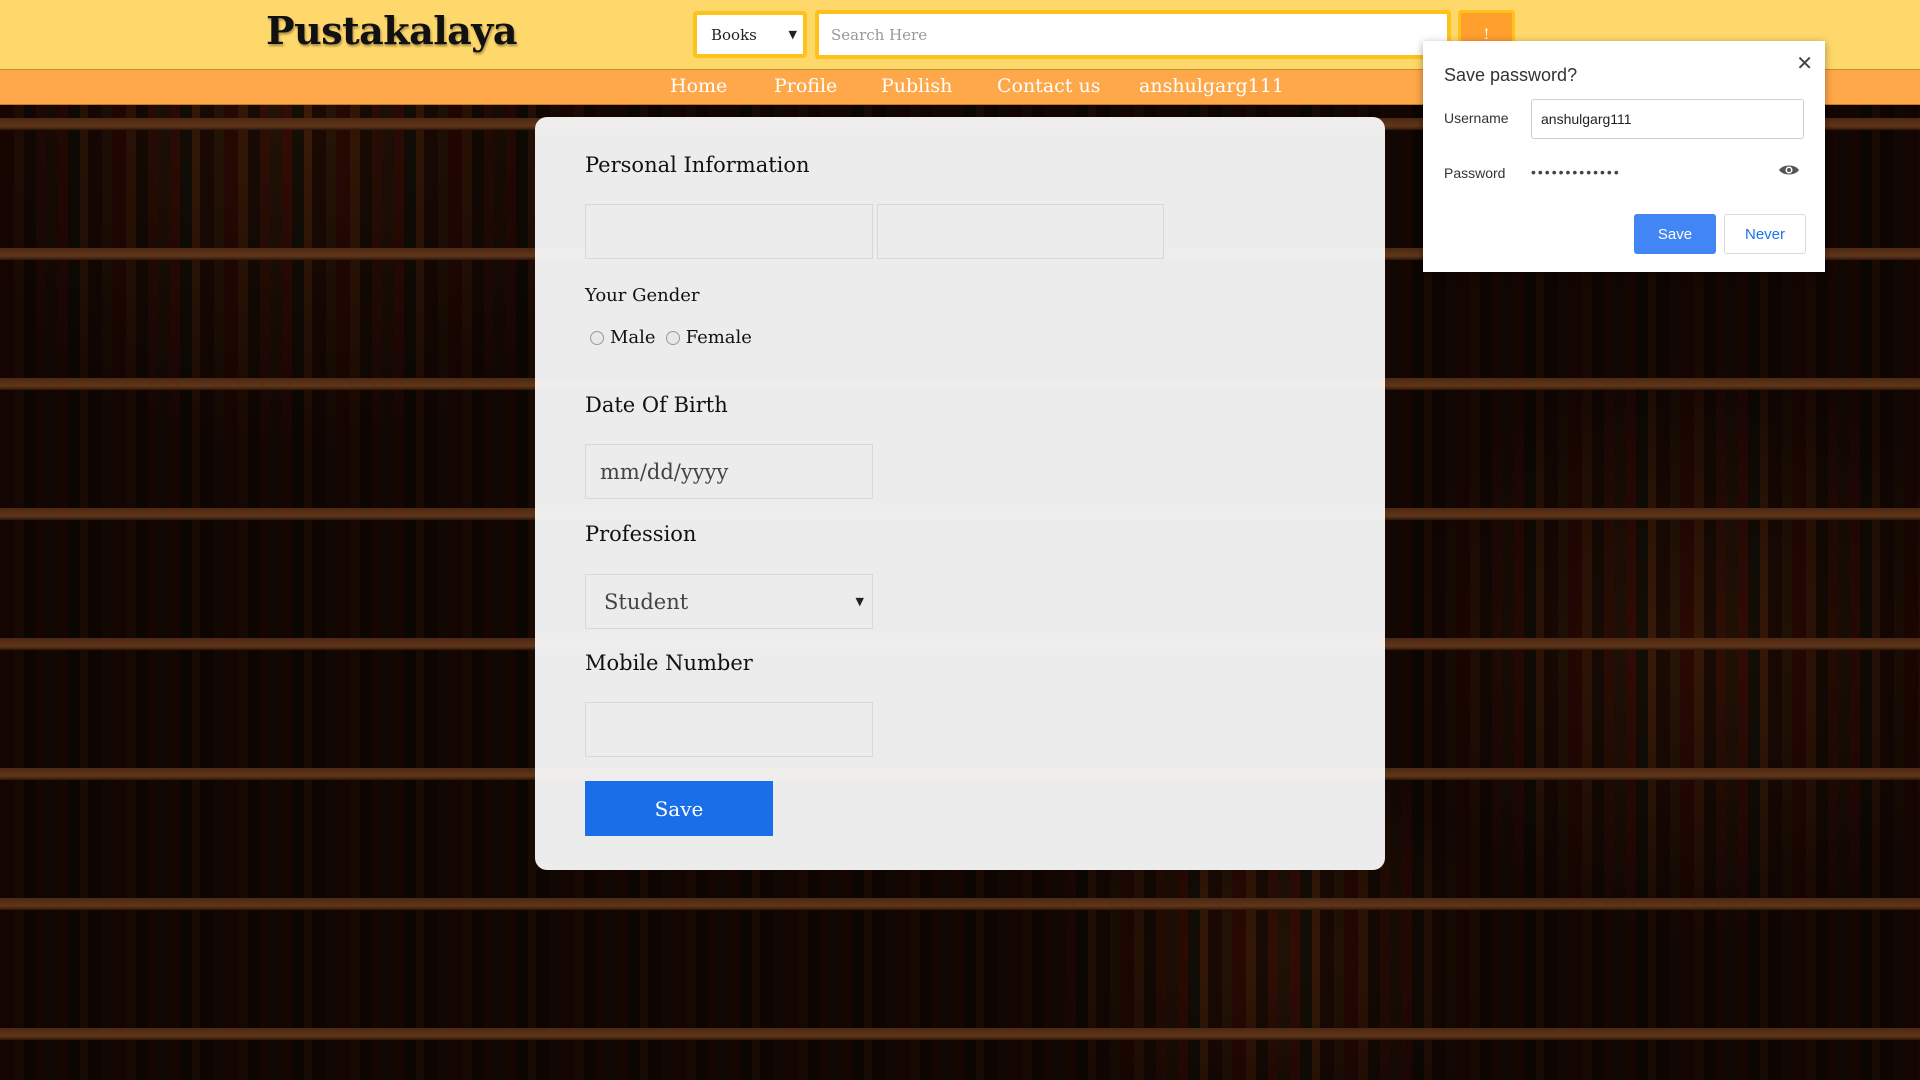  I want to click on nav-item-profile: Profile, so click(805, 86).